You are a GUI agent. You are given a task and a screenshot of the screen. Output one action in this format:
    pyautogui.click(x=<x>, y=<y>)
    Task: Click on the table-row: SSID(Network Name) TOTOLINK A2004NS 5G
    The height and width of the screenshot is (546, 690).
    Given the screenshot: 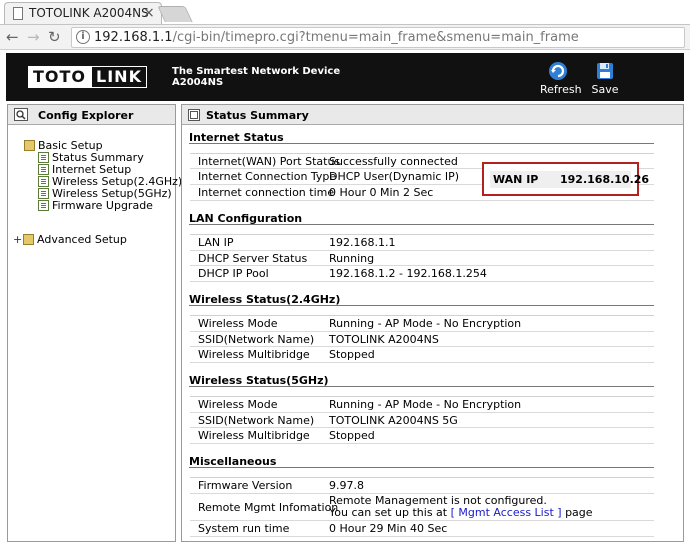 What is the action you would take?
    pyautogui.click(x=422, y=420)
    